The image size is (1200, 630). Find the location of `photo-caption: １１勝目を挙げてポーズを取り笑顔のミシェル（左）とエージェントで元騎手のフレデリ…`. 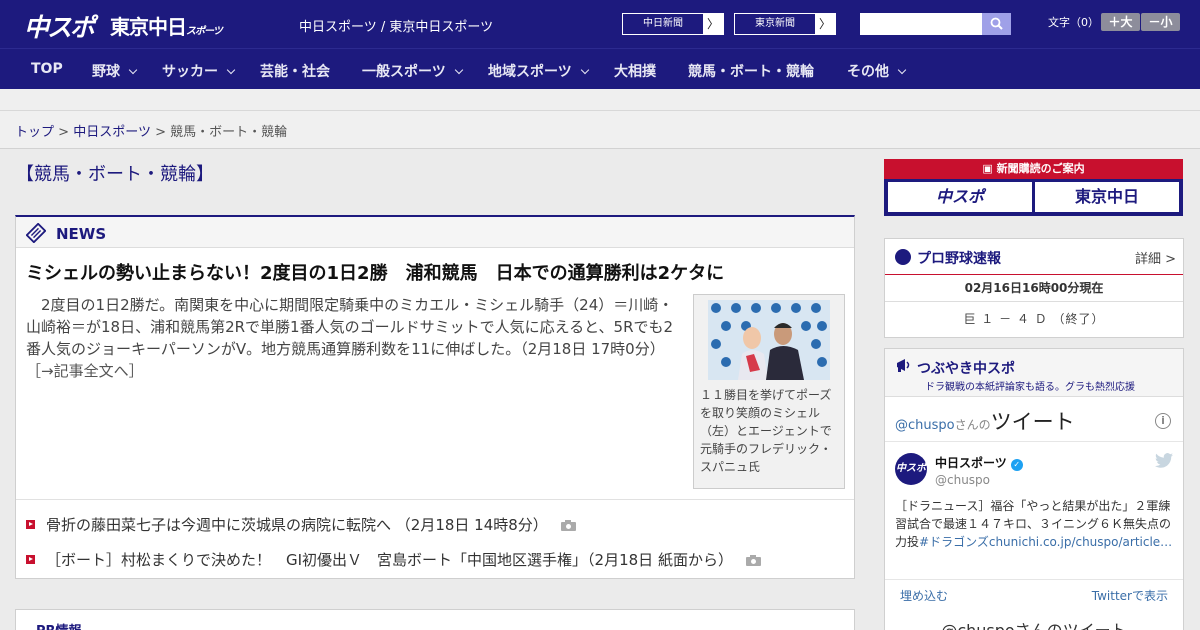

photo-caption: １１勝目を挙げてポーズを取り笑顔のミシェル（左）とエージェントで元騎手のフレデリ… is located at coordinates (766, 431).